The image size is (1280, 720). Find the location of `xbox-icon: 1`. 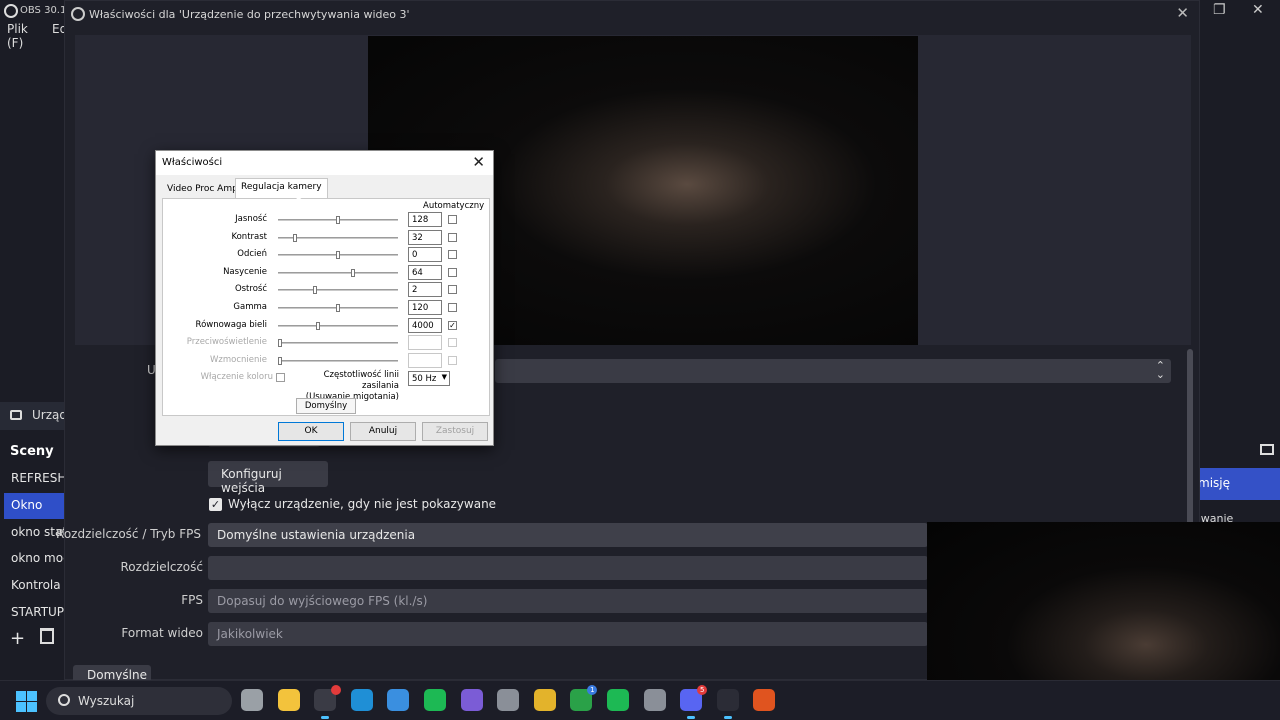

xbox-icon: 1 is located at coordinates (584, 698).